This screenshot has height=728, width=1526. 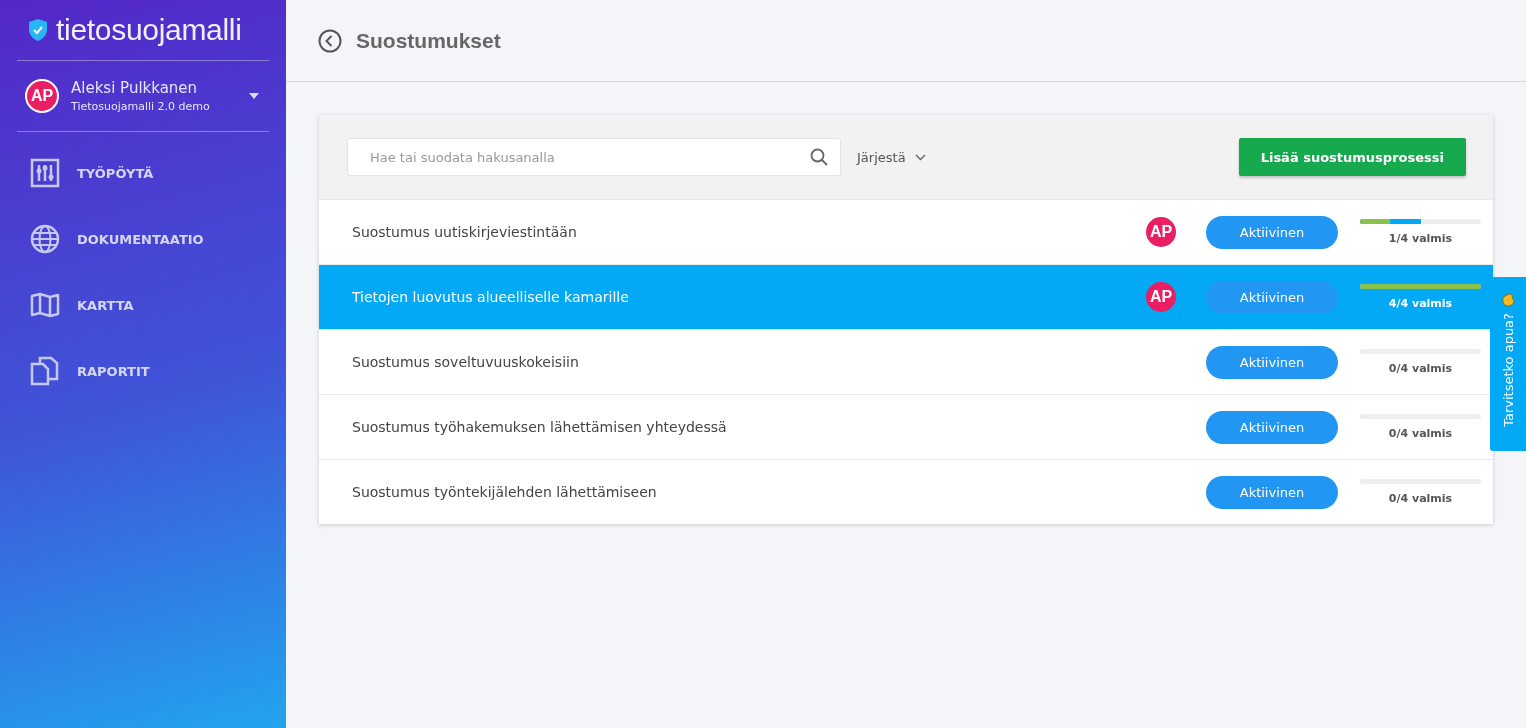 I want to click on row-title: Suostumus soveltuvuuskokeisiin, so click(x=466, y=362).